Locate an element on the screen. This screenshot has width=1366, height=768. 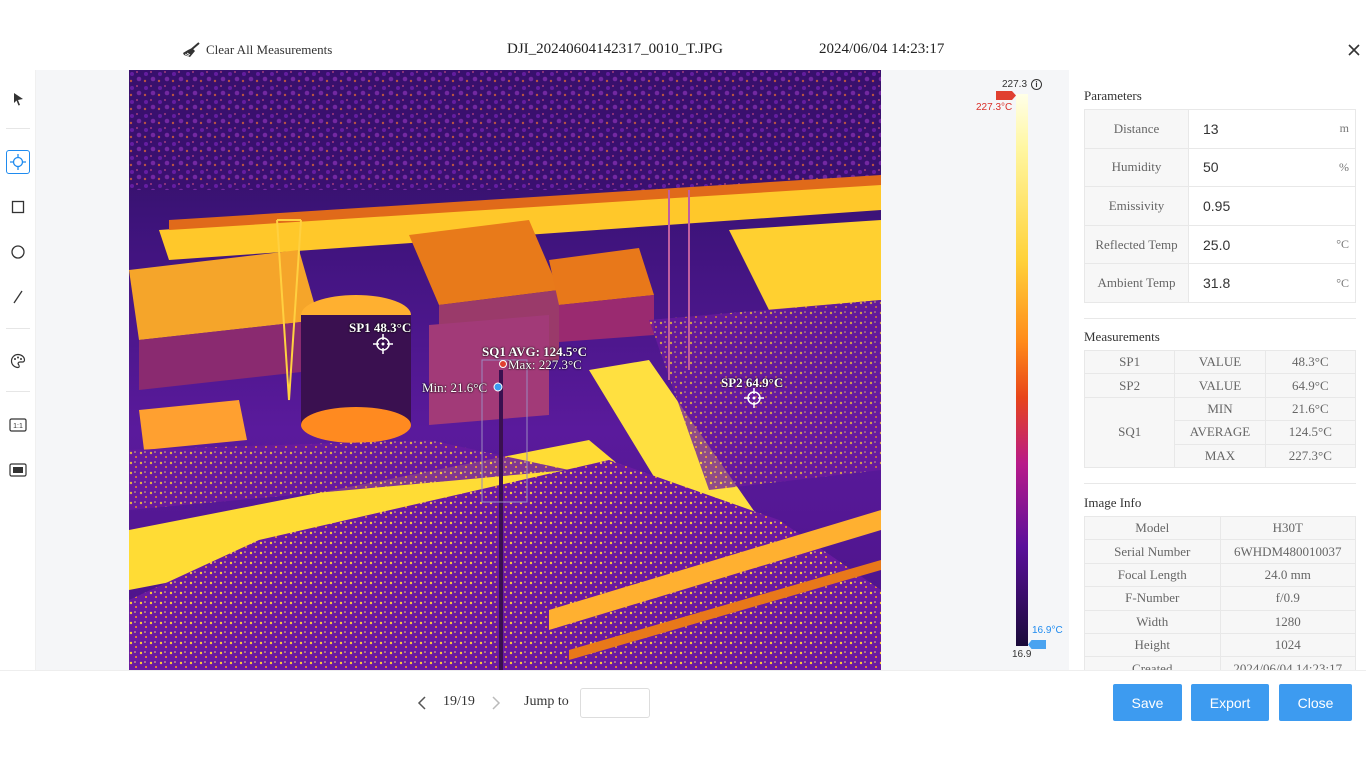
info-icon: i is located at coordinates (1036, 84).